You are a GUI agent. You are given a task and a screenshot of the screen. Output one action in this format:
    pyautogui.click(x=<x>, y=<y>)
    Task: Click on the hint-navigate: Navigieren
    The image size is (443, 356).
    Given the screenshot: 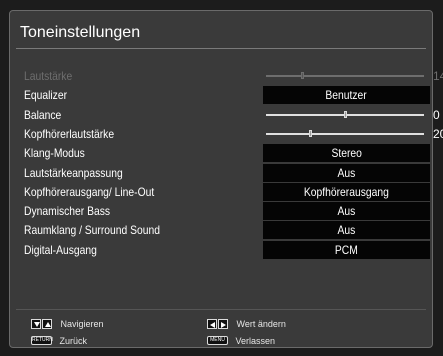 What is the action you would take?
    pyautogui.click(x=67, y=323)
    